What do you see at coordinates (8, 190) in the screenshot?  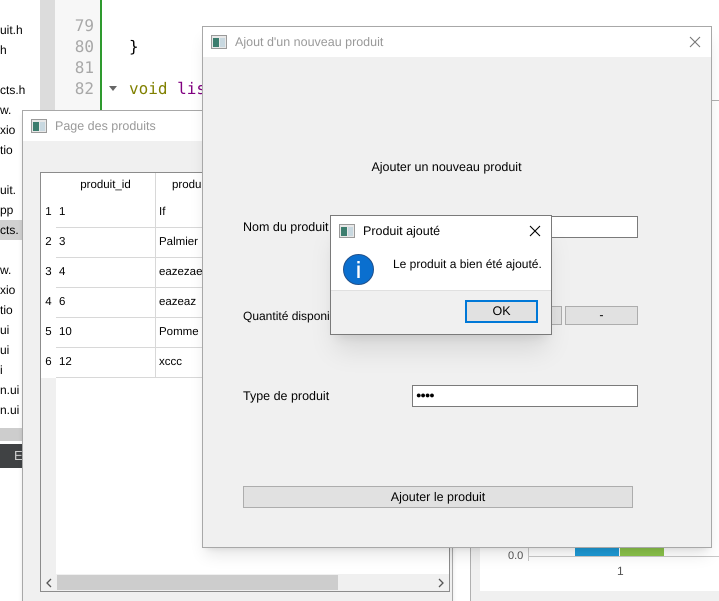 I see `file-item: uit.` at bounding box center [8, 190].